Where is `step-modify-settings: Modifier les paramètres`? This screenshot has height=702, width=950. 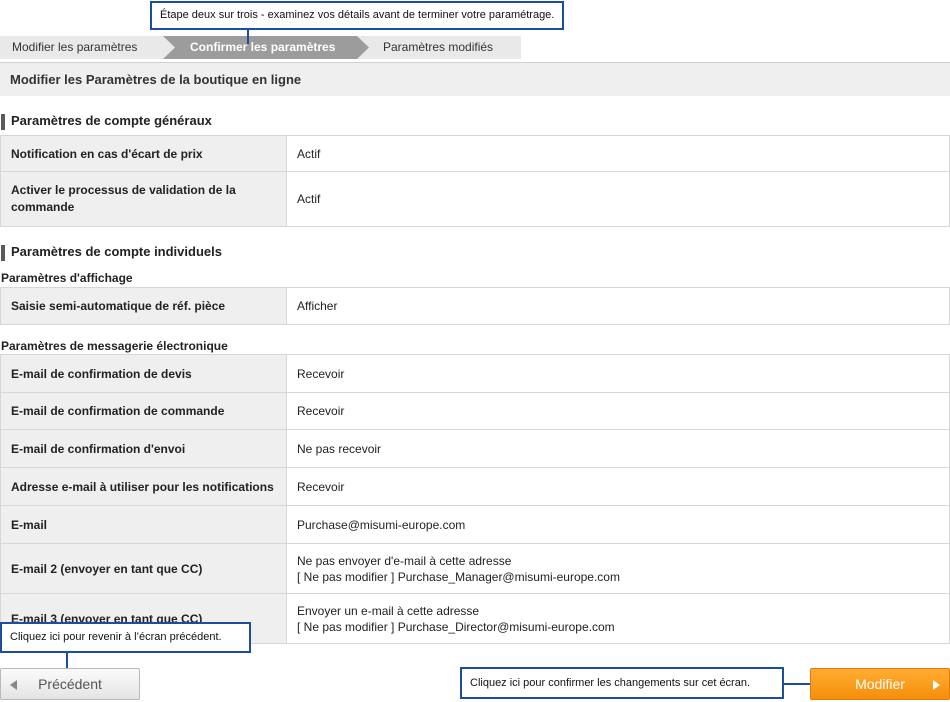
step-modify-settings: Modifier les paramètres is located at coordinates (75, 47).